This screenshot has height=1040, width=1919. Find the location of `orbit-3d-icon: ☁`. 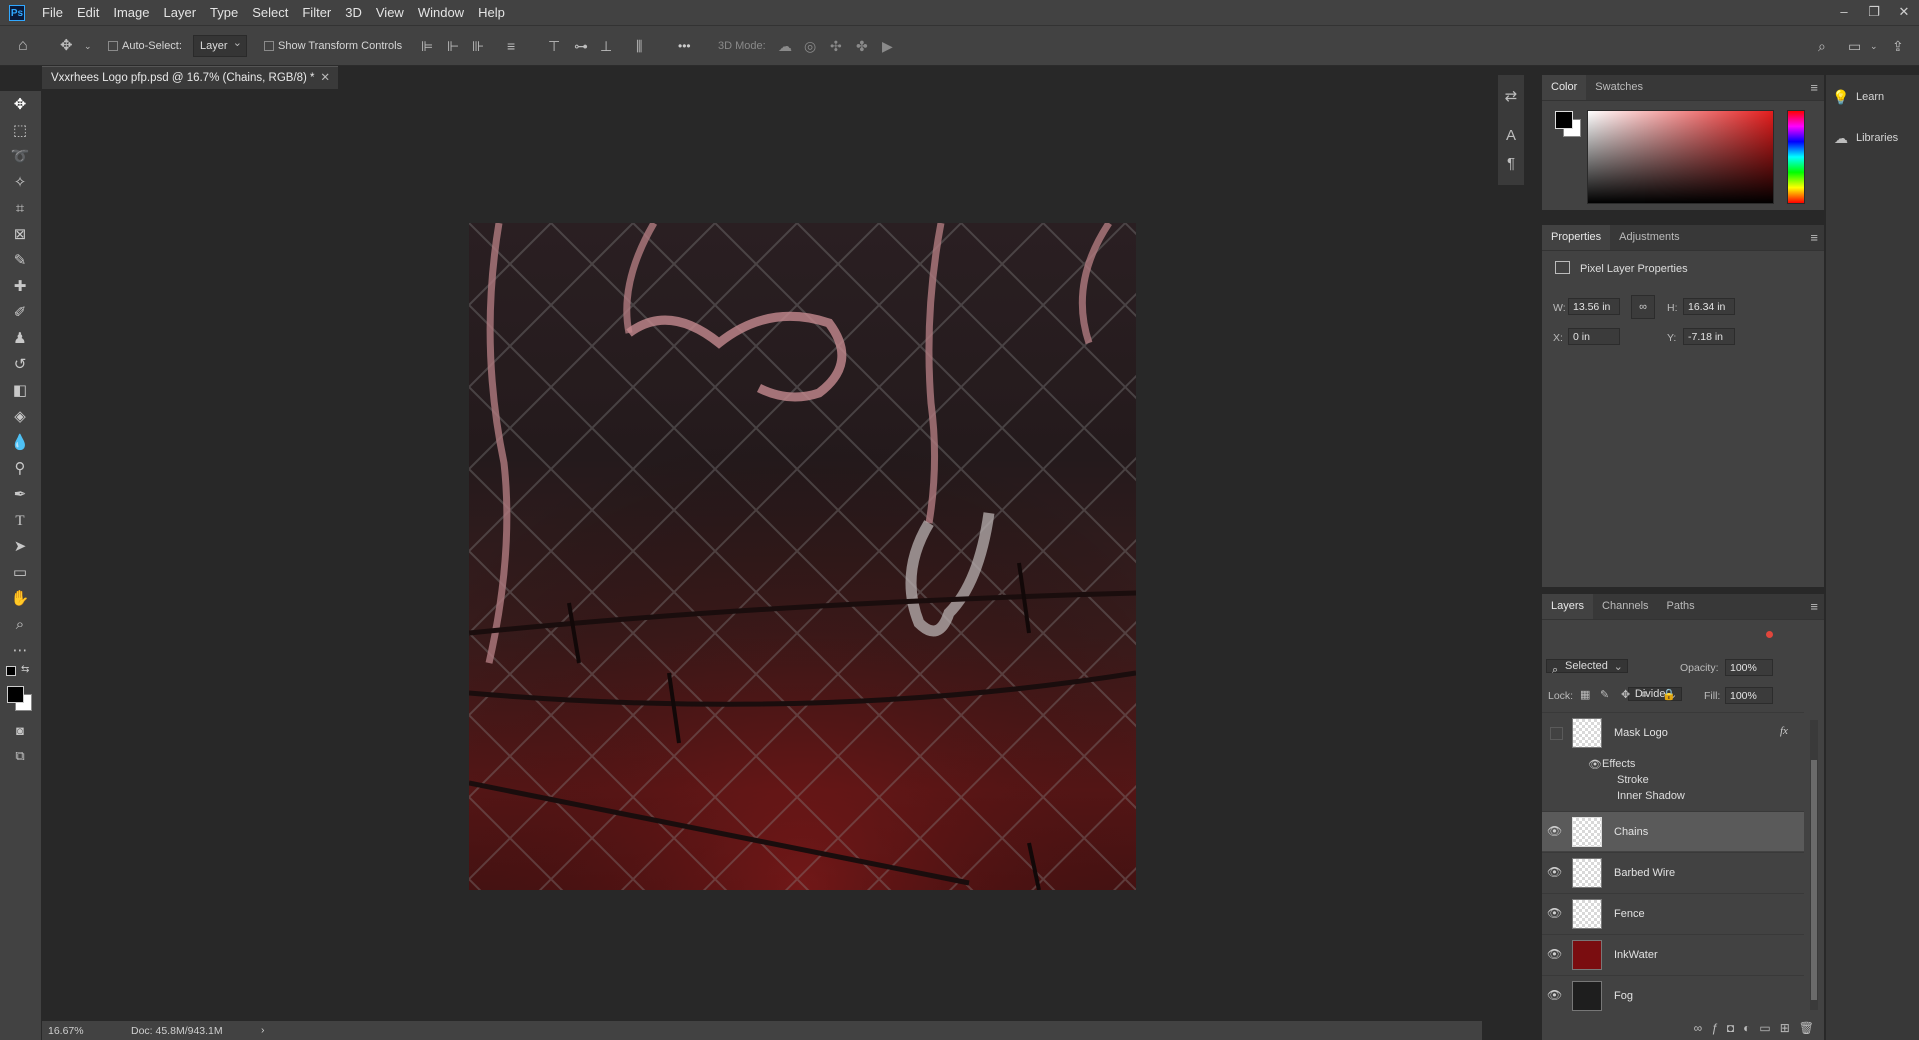

orbit-3d-icon: ☁ is located at coordinates (787, 46).